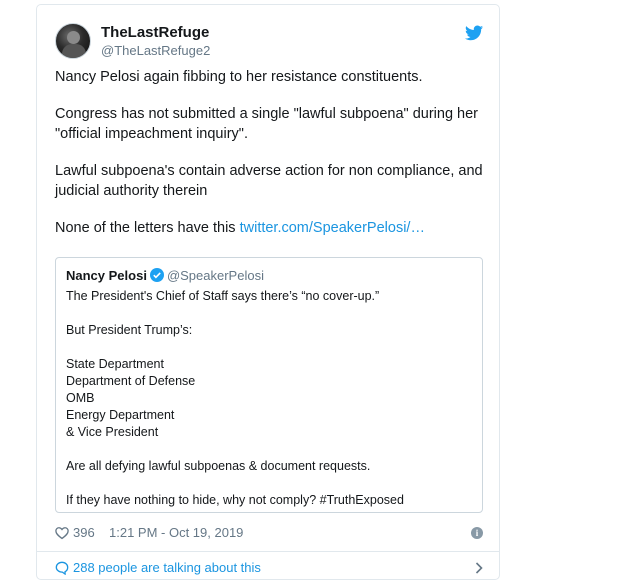  What do you see at coordinates (269, 533) in the screenshot?
I see `tweet-meta: 396 1:21 PM - Oct 19, 2019 i` at bounding box center [269, 533].